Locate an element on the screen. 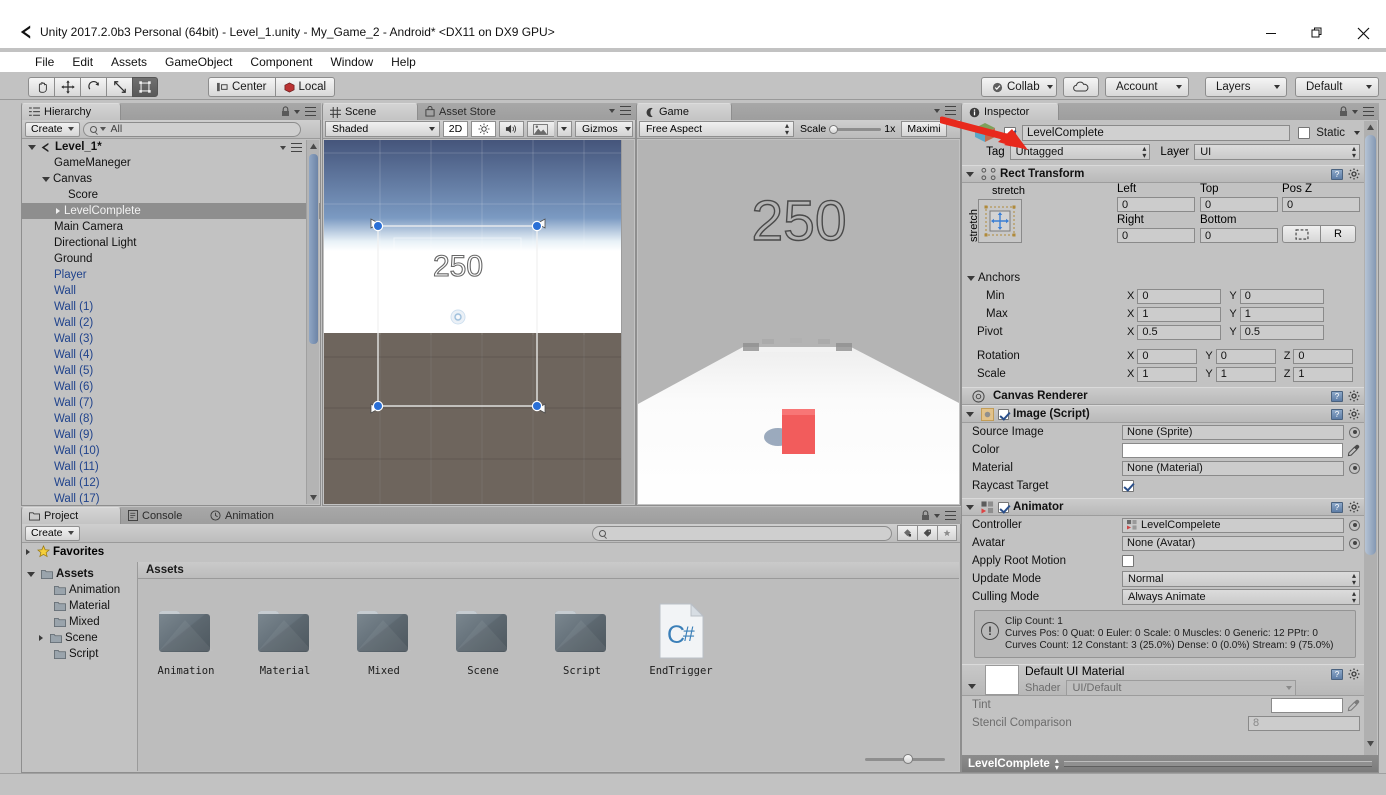 The width and height of the screenshot is (1386, 795). game-panel-menu is located at coordinates (945, 110).